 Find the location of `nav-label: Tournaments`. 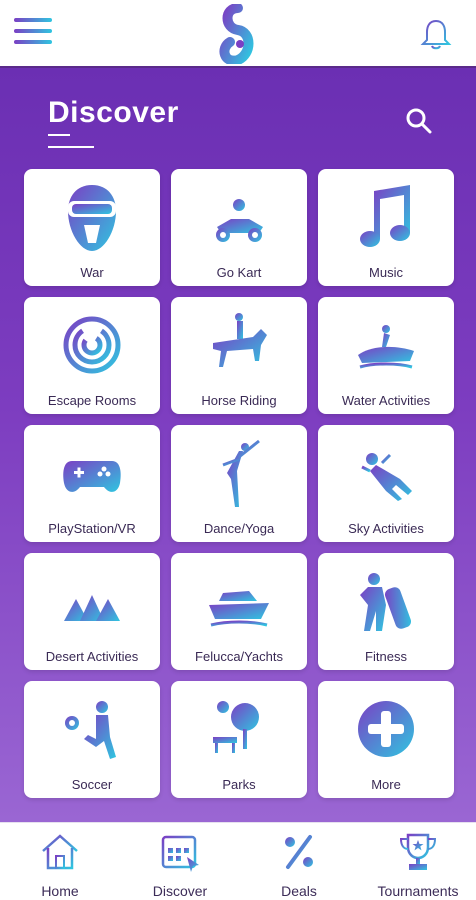

nav-label: Tournaments is located at coordinates (418, 891).